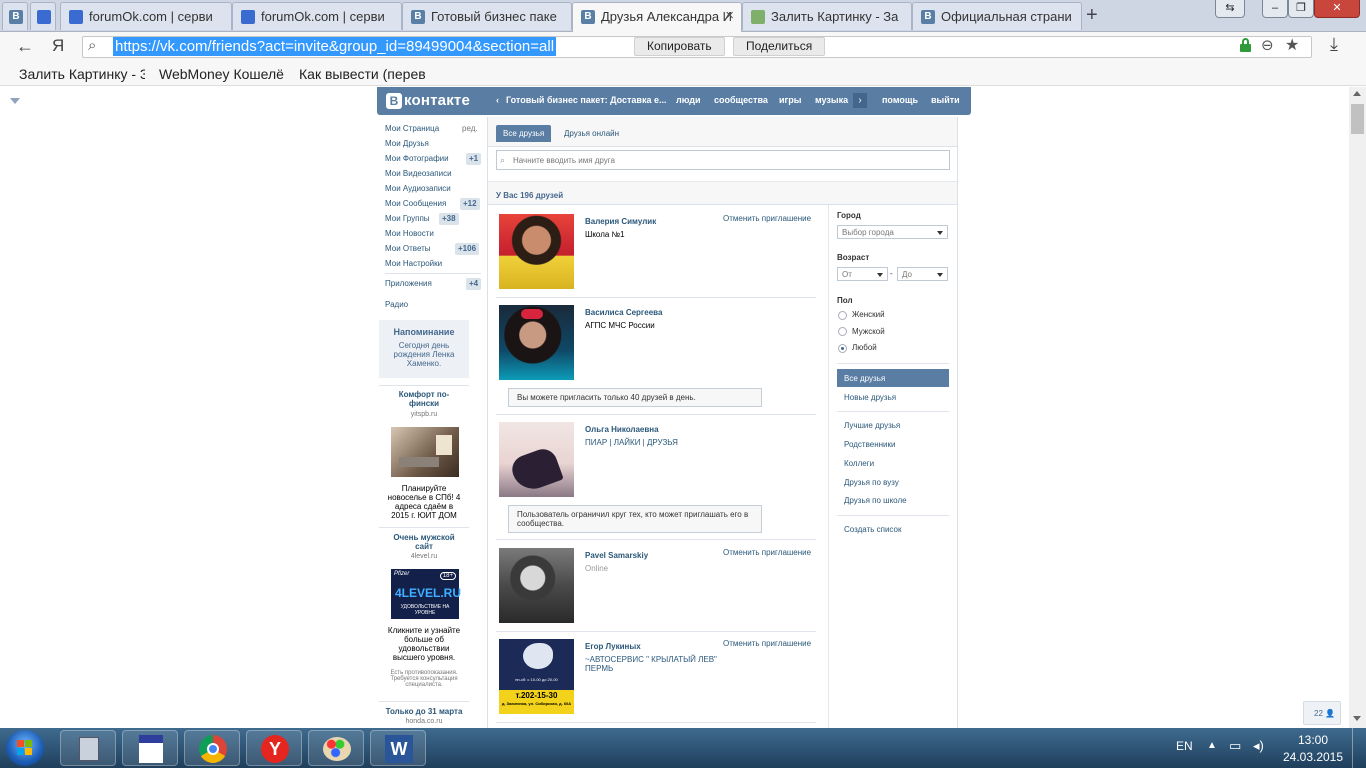 Image resolution: width=1366 pixels, height=768 pixels. Describe the element at coordinates (417, 158) in the screenshot. I see `sidebar-item-photos: Мои Фотографии` at that location.